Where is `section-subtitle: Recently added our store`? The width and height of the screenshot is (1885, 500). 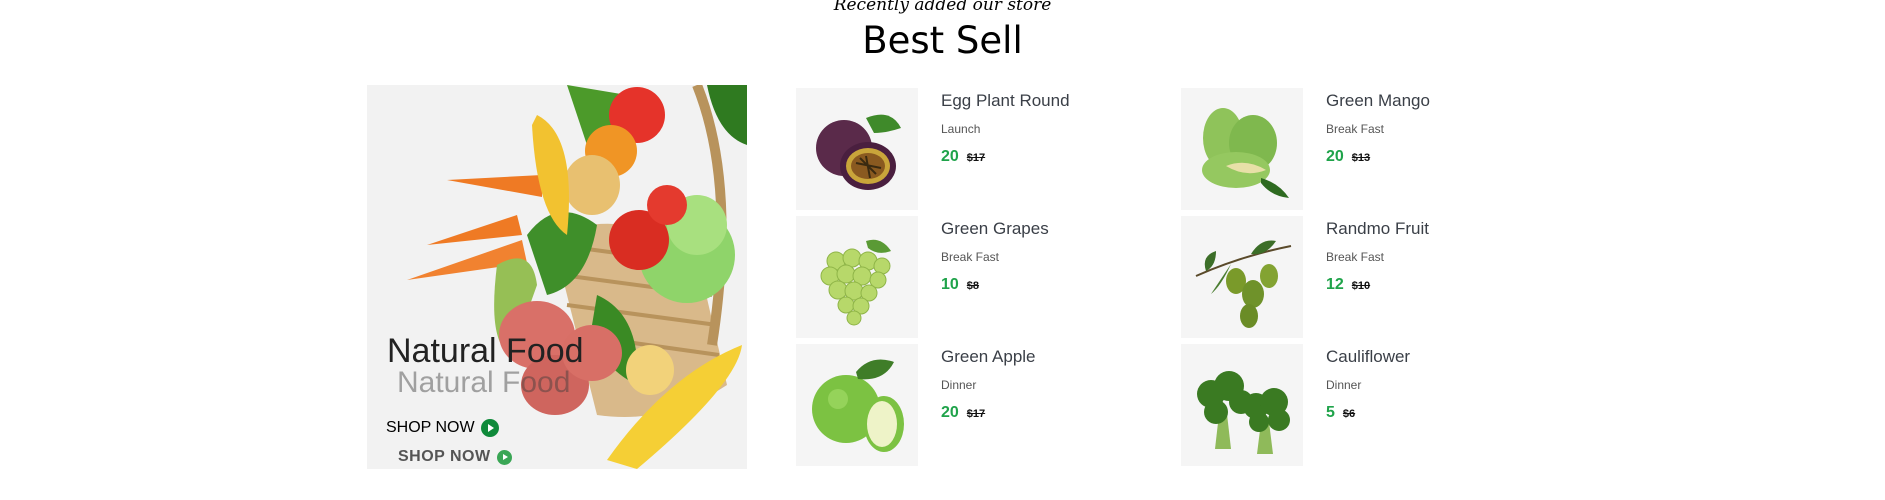 section-subtitle: Recently added our store is located at coordinates (942, 7).